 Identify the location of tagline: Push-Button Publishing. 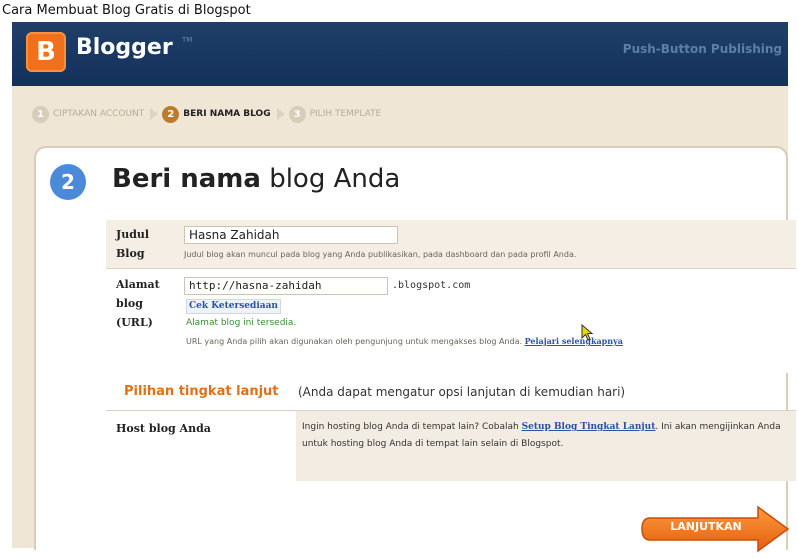
(702, 49).